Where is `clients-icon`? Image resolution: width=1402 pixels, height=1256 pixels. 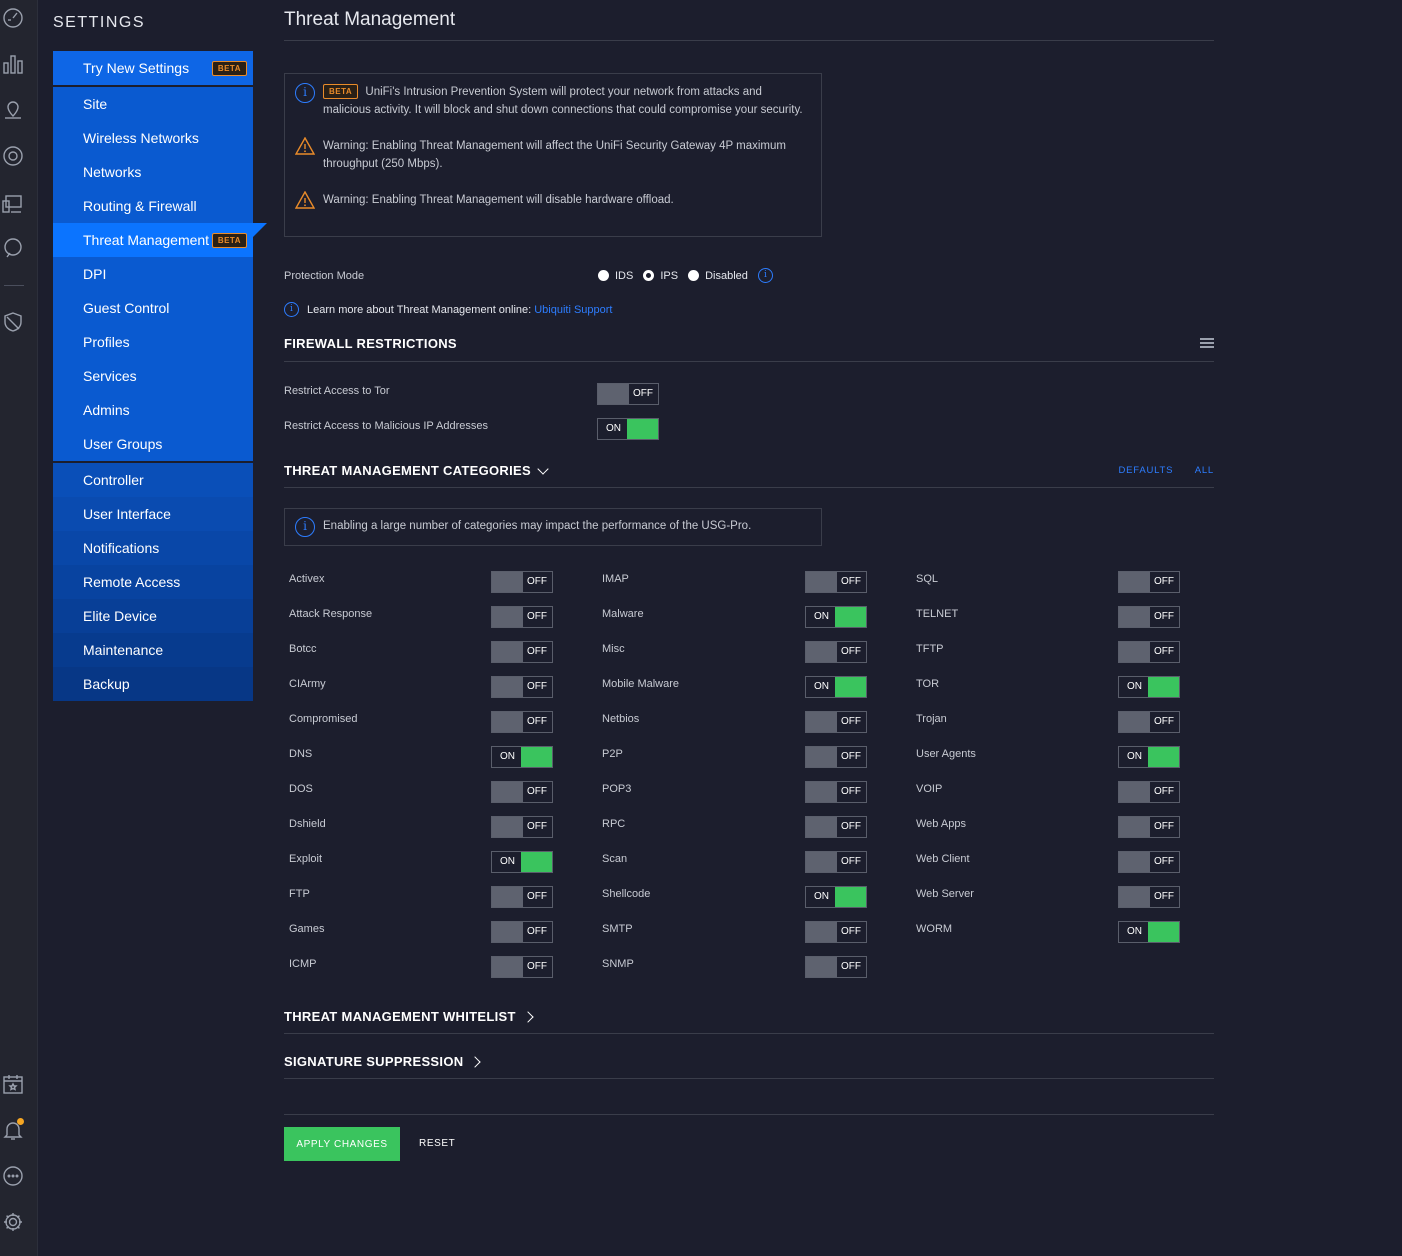 clients-icon is located at coordinates (13, 204).